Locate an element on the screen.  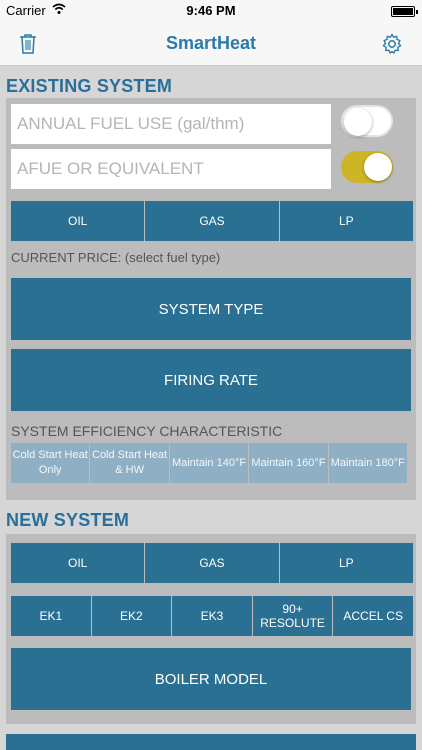
efficiency-option: Cold Start Heat & HW is located at coordinates (129, 463).